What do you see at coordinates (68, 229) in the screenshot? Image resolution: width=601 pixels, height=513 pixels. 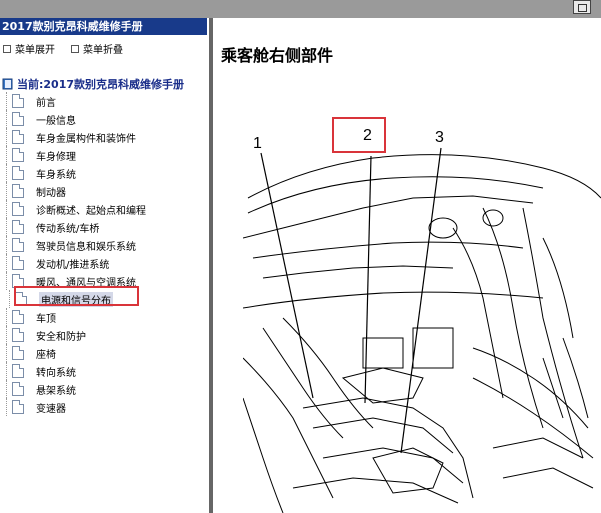 I see `tree-item-label: 传动系统/车桥` at bounding box center [68, 229].